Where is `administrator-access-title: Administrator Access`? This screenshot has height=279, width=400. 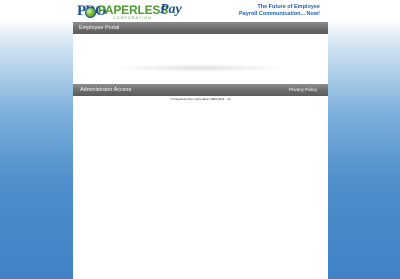
administrator-access-title: Administrator Access is located at coordinates (106, 90).